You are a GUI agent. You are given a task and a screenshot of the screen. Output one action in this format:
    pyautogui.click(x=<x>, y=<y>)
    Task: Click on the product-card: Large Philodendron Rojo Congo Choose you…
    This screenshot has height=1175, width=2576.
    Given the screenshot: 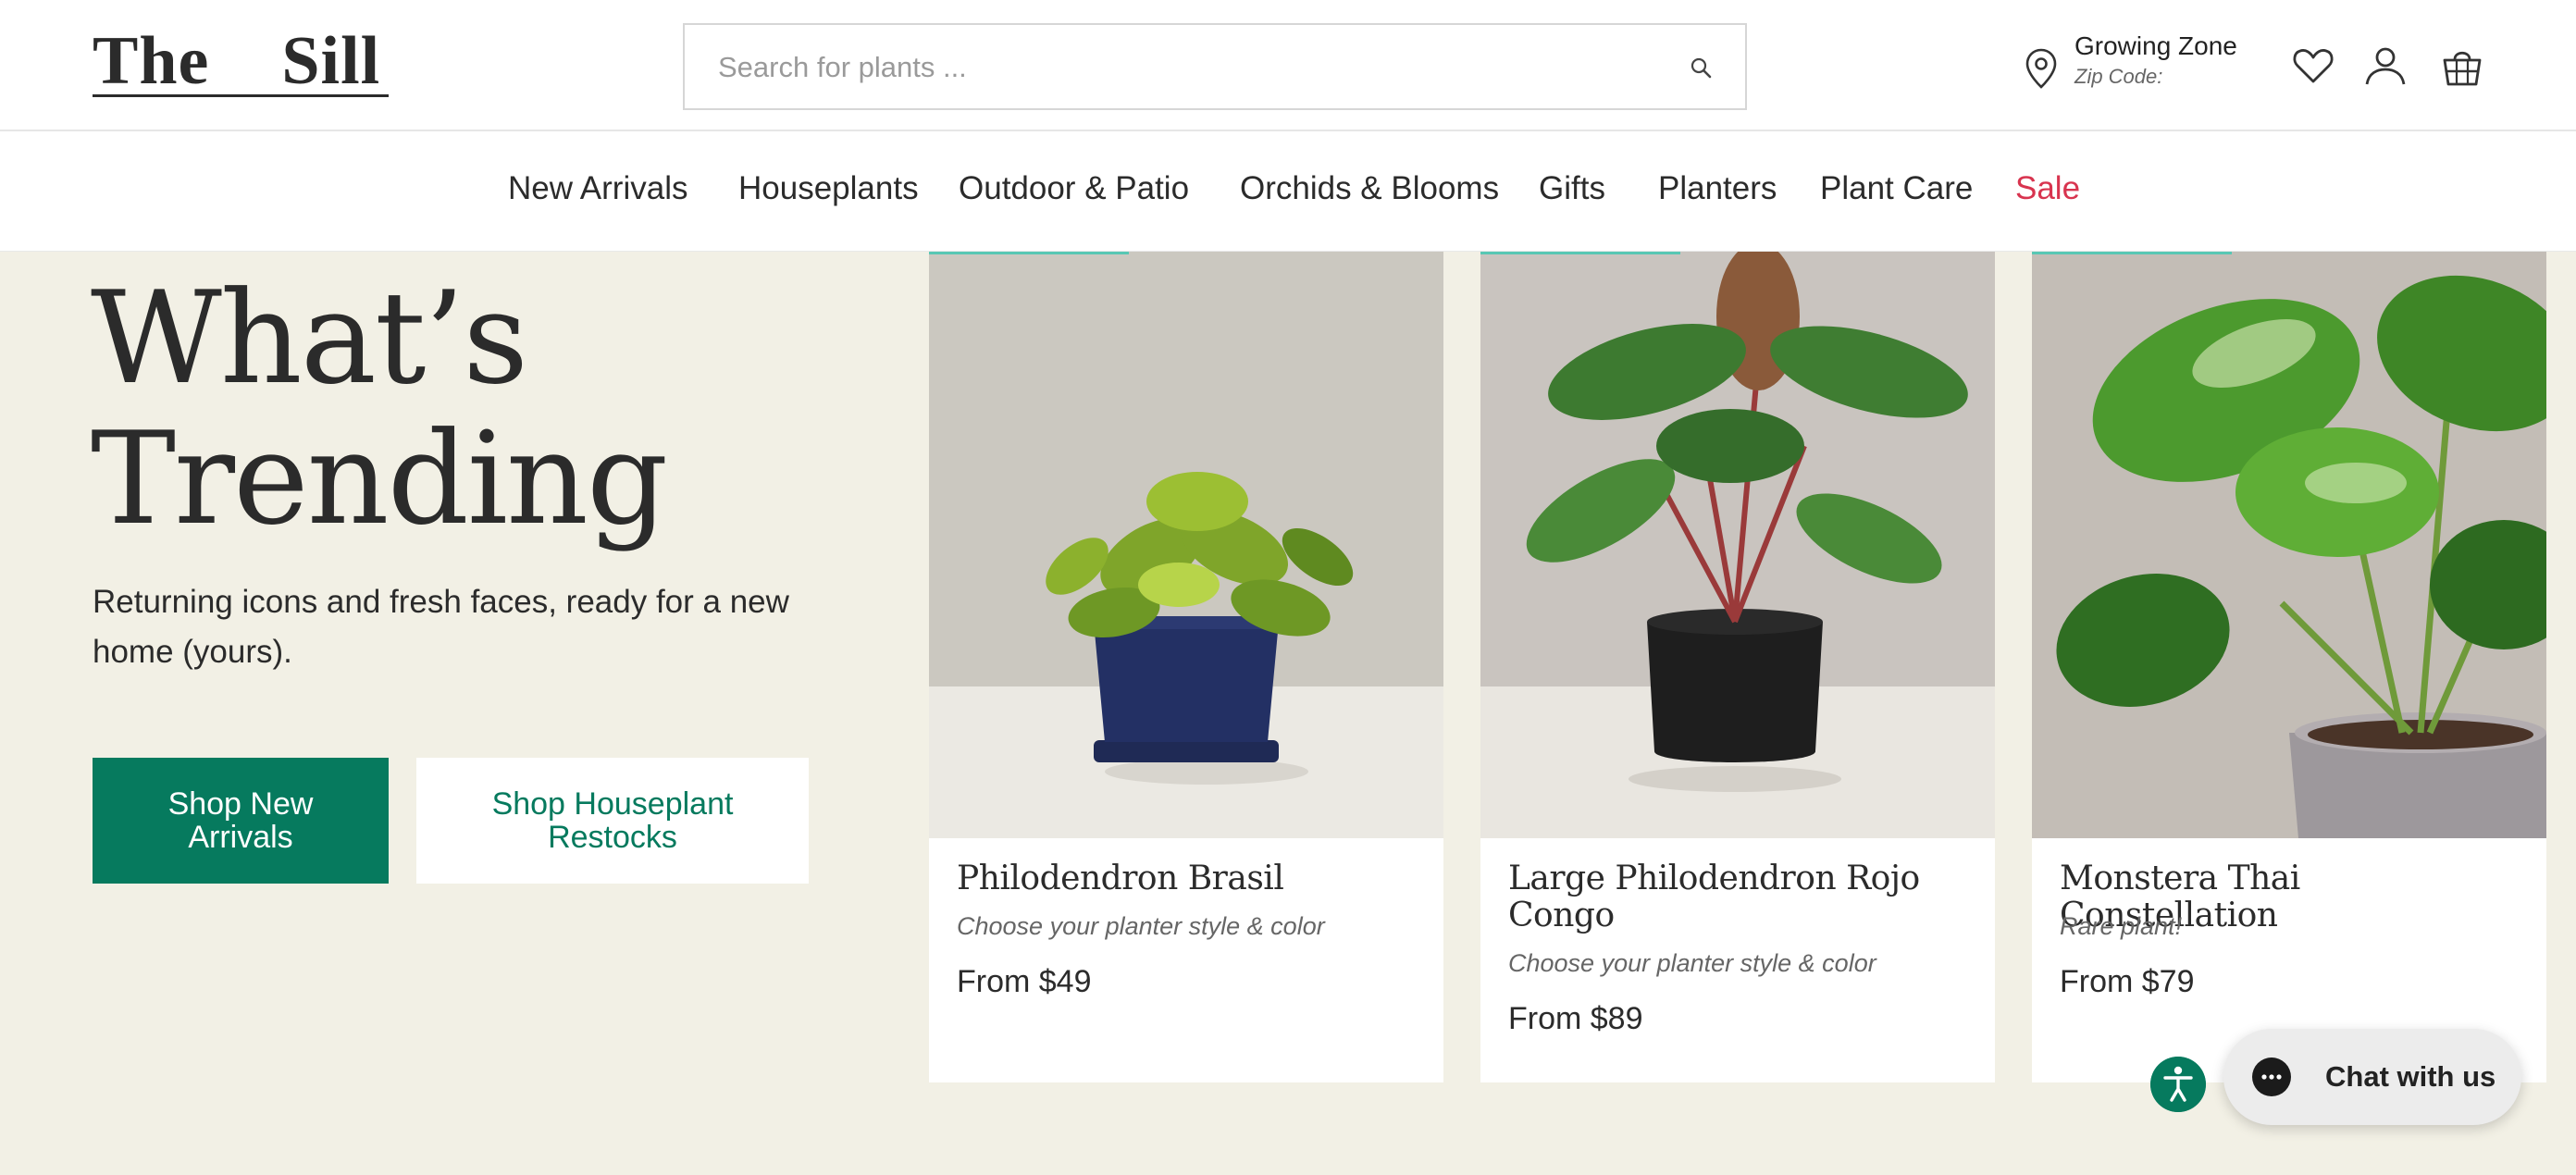 What is the action you would take?
    pyautogui.click(x=1737, y=667)
    